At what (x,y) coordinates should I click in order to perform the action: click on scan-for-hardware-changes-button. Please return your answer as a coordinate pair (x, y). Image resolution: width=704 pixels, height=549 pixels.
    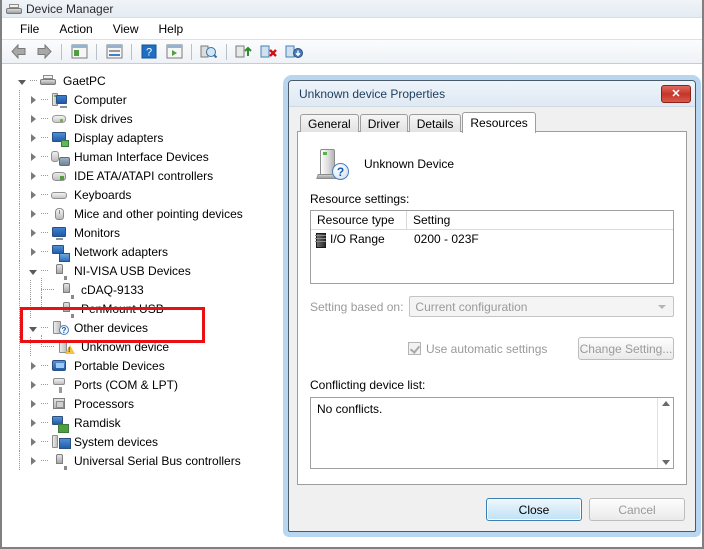
    Looking at the image, I should click on (209, 52).